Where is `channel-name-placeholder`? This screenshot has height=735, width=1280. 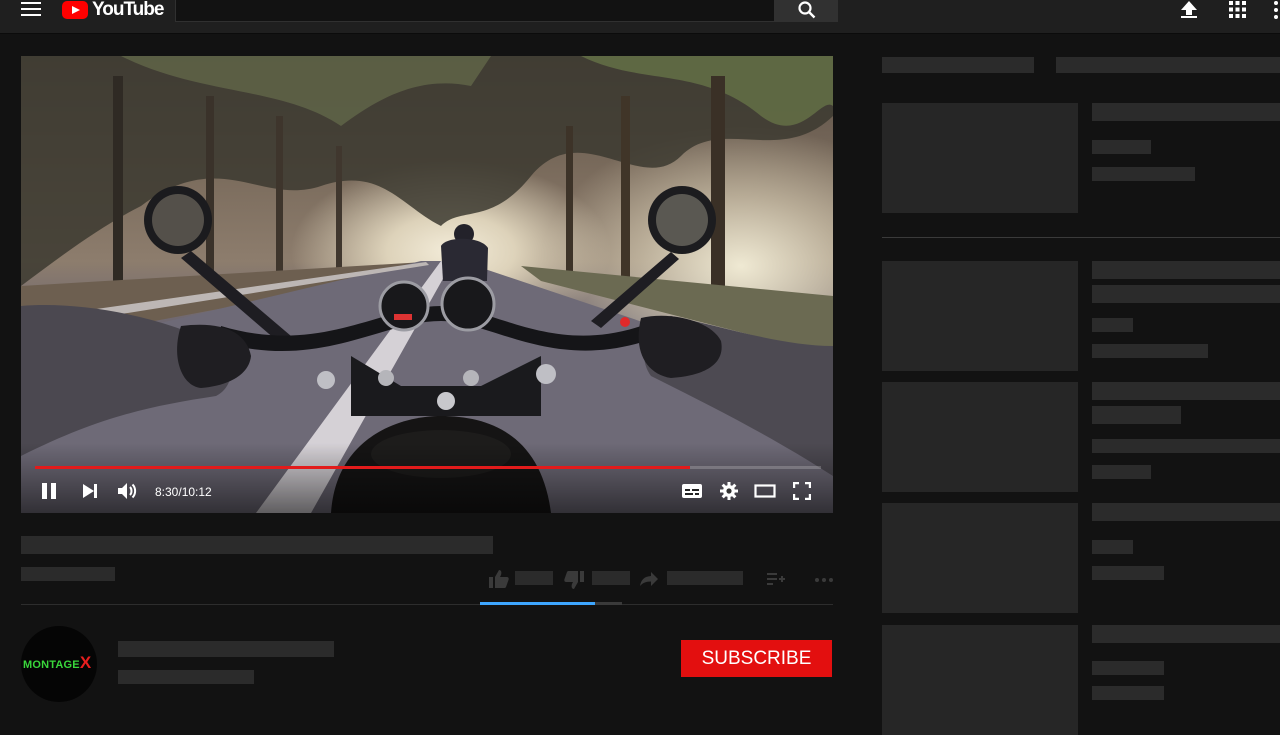
channel-name-placeholder is located at coordinates (226, 649).